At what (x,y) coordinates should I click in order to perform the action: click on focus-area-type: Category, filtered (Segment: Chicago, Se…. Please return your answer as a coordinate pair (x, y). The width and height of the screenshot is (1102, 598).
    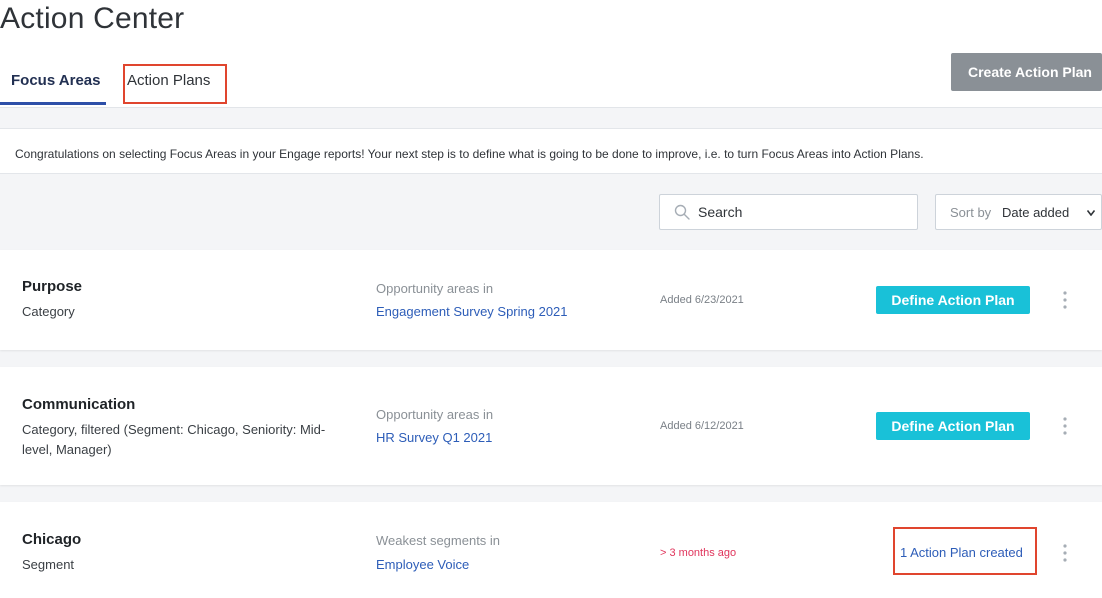
    Looking at the image, I should click on (174, 439).